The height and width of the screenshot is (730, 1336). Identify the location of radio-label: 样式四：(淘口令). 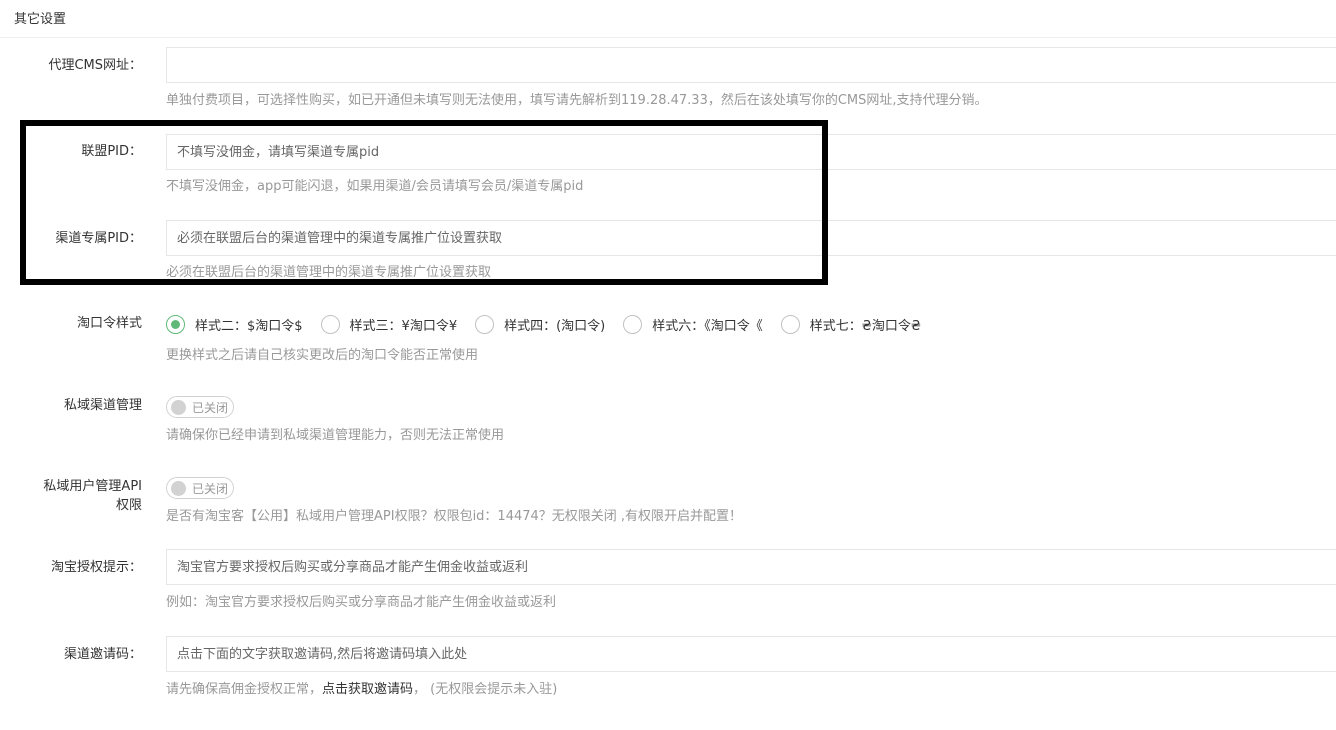
(555, 326).